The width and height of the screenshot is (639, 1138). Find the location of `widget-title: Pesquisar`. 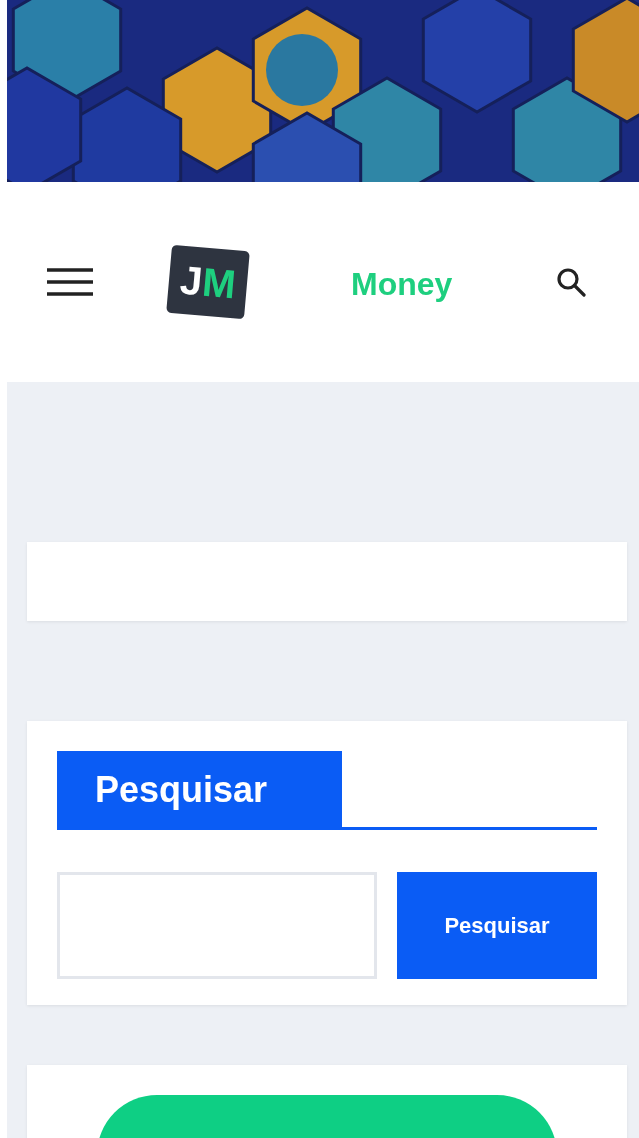

widget-title: Pesquisar is located at coordinates (199, 789).